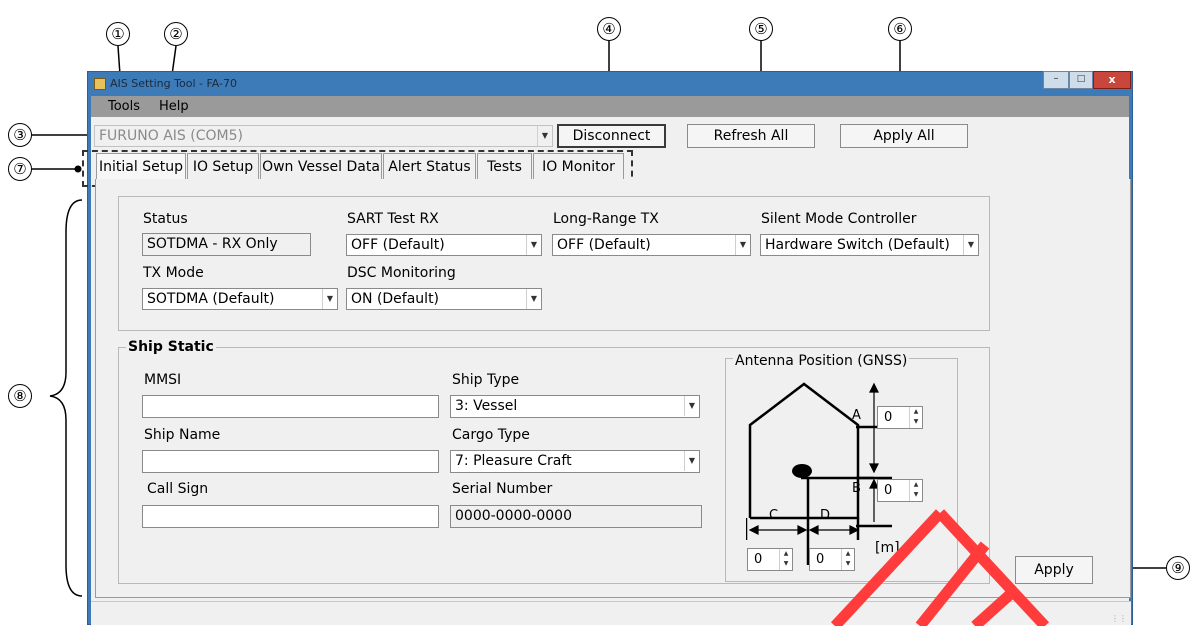 The width and height of the screenshot is (1194, 626). I want to click on title-bar: AIS Setting Tool - FA-70 – □ x, so click(610, 83).